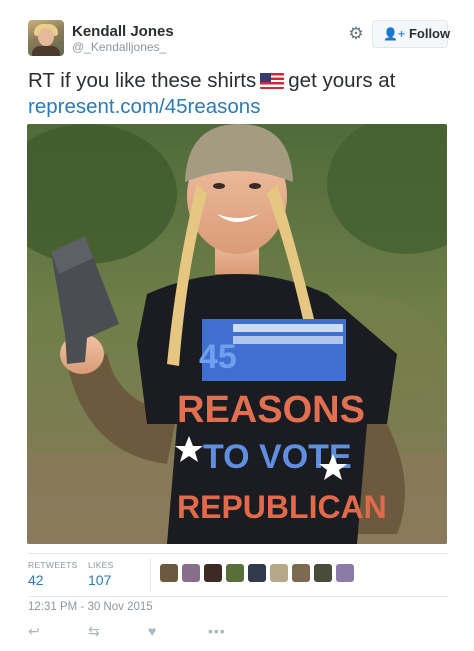 The height and width of the screenshot is (651, 474). I want to click on shirt-line-2: REASONS, so click(271, 410).